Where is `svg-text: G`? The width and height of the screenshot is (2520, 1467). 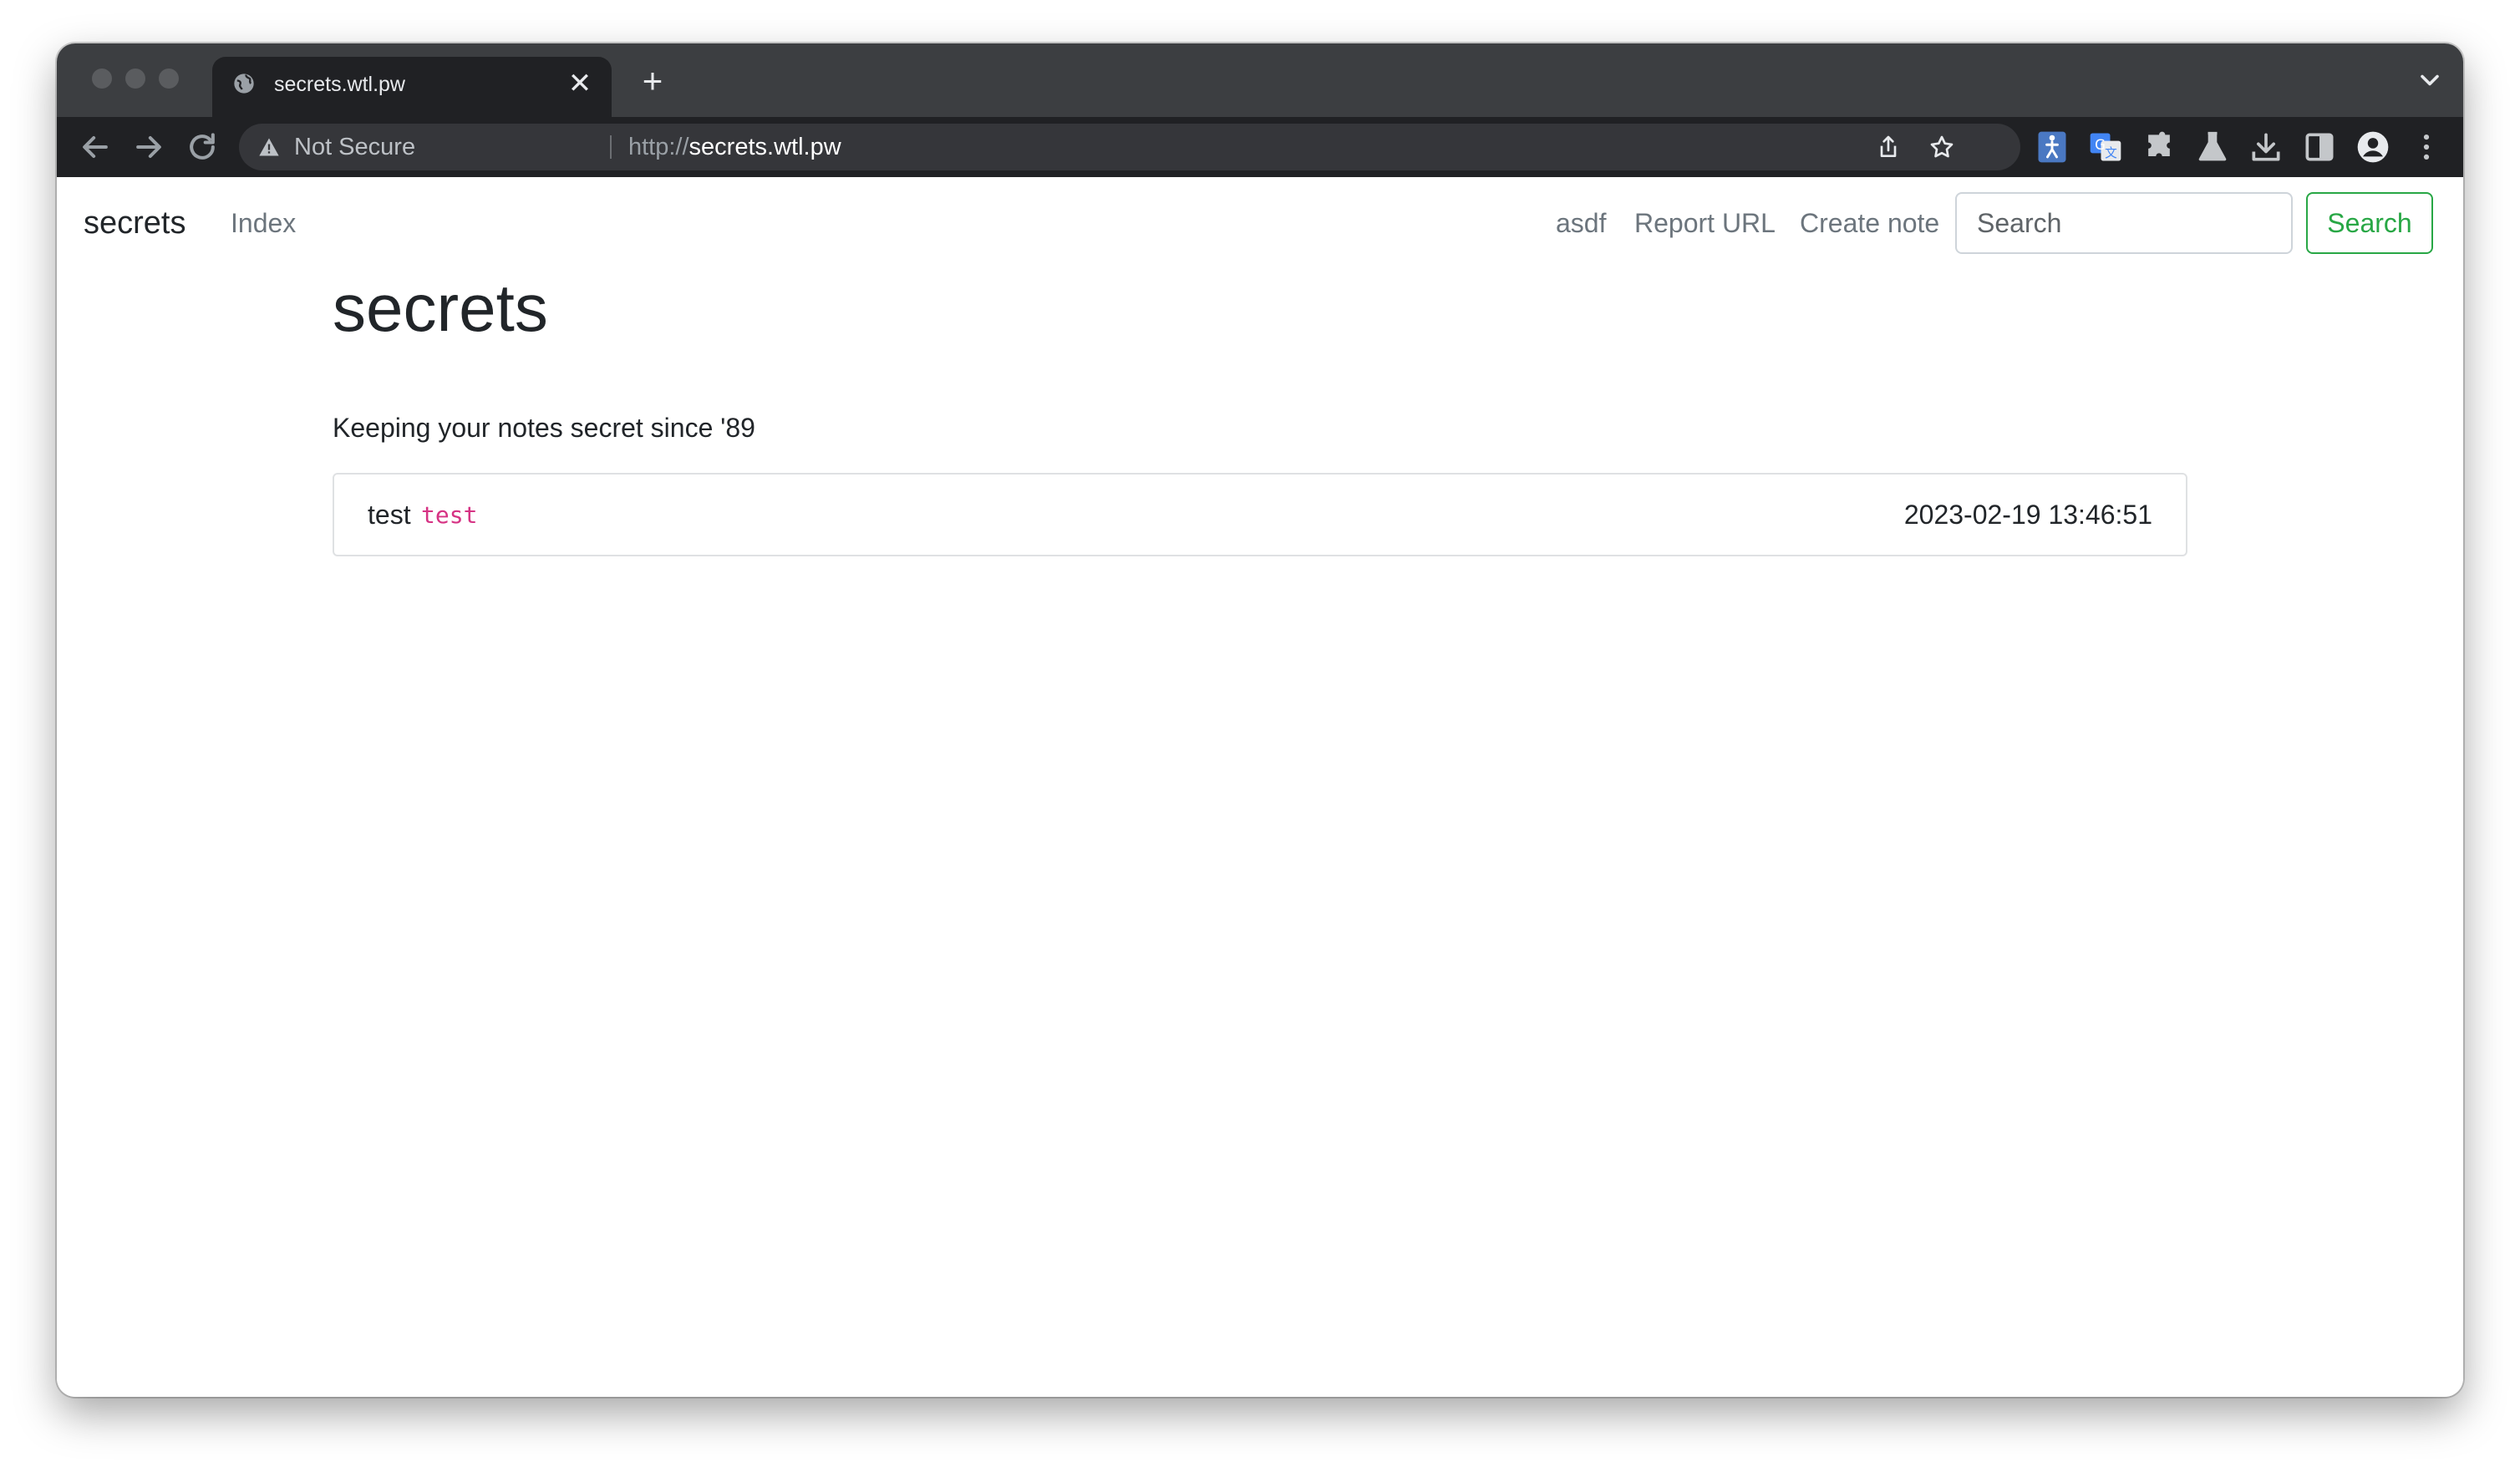
svg-text: G is located at coordinates (2100, 145).